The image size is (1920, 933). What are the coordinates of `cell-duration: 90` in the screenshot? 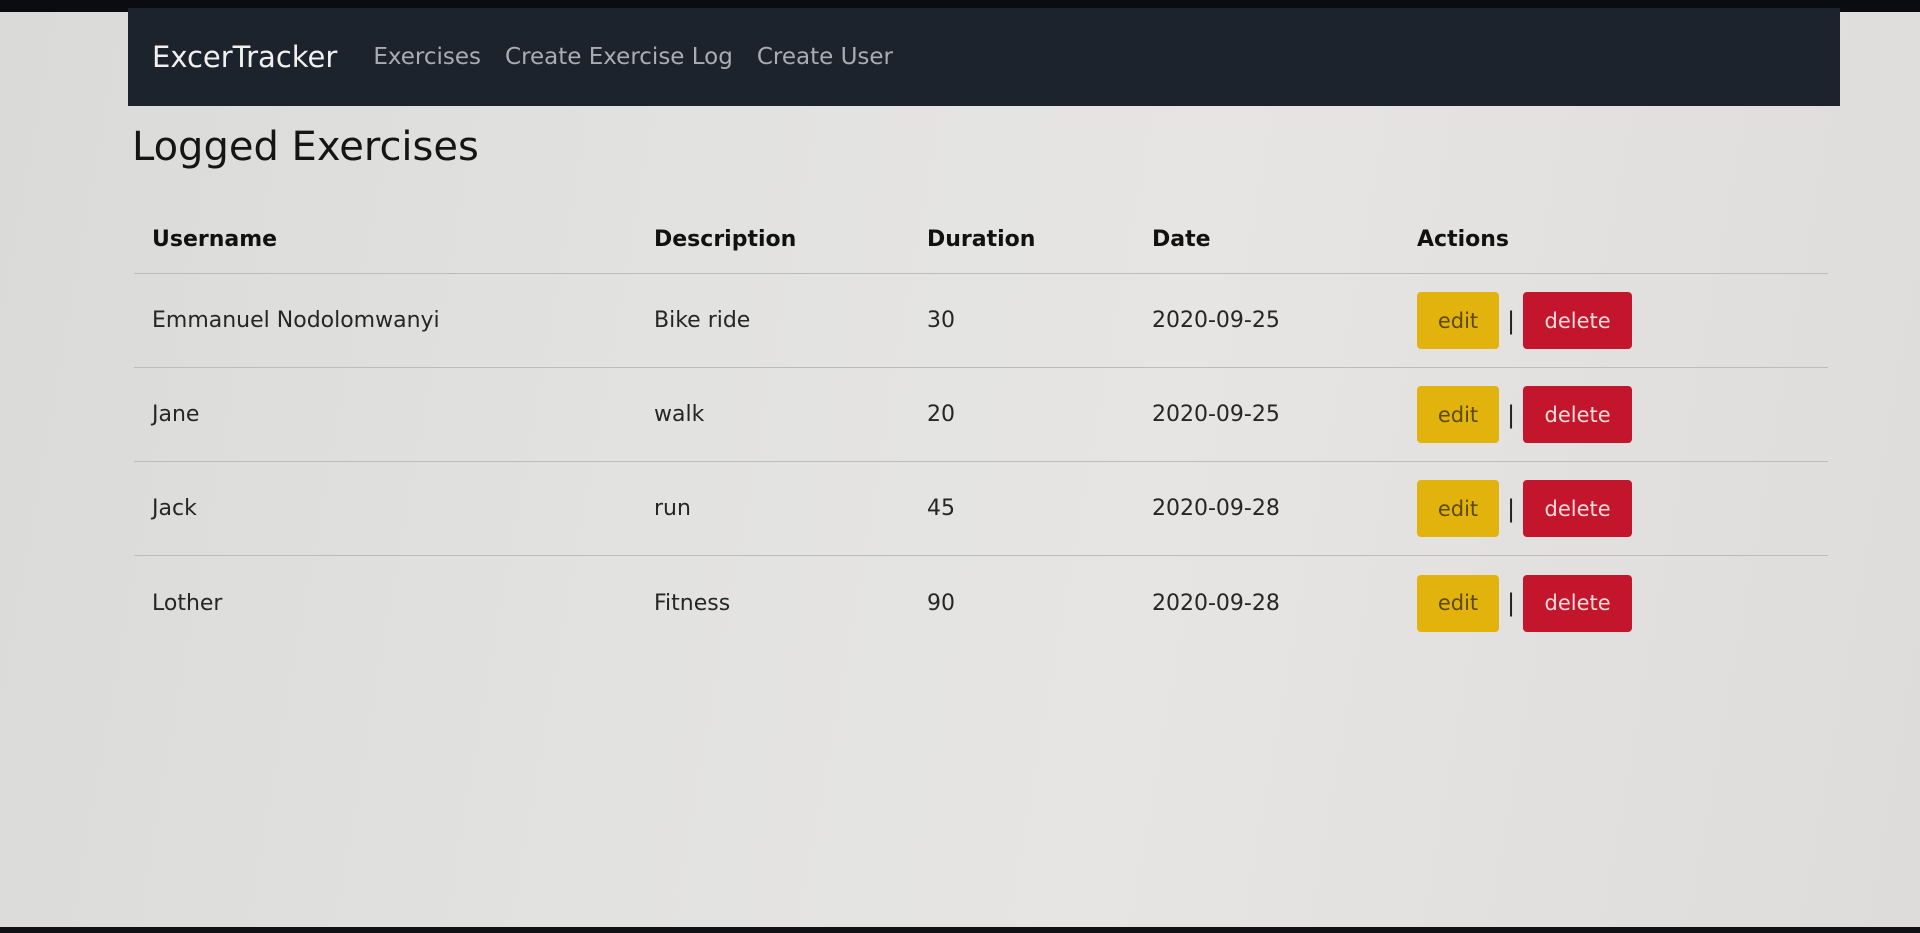 It's located at (941, 603).